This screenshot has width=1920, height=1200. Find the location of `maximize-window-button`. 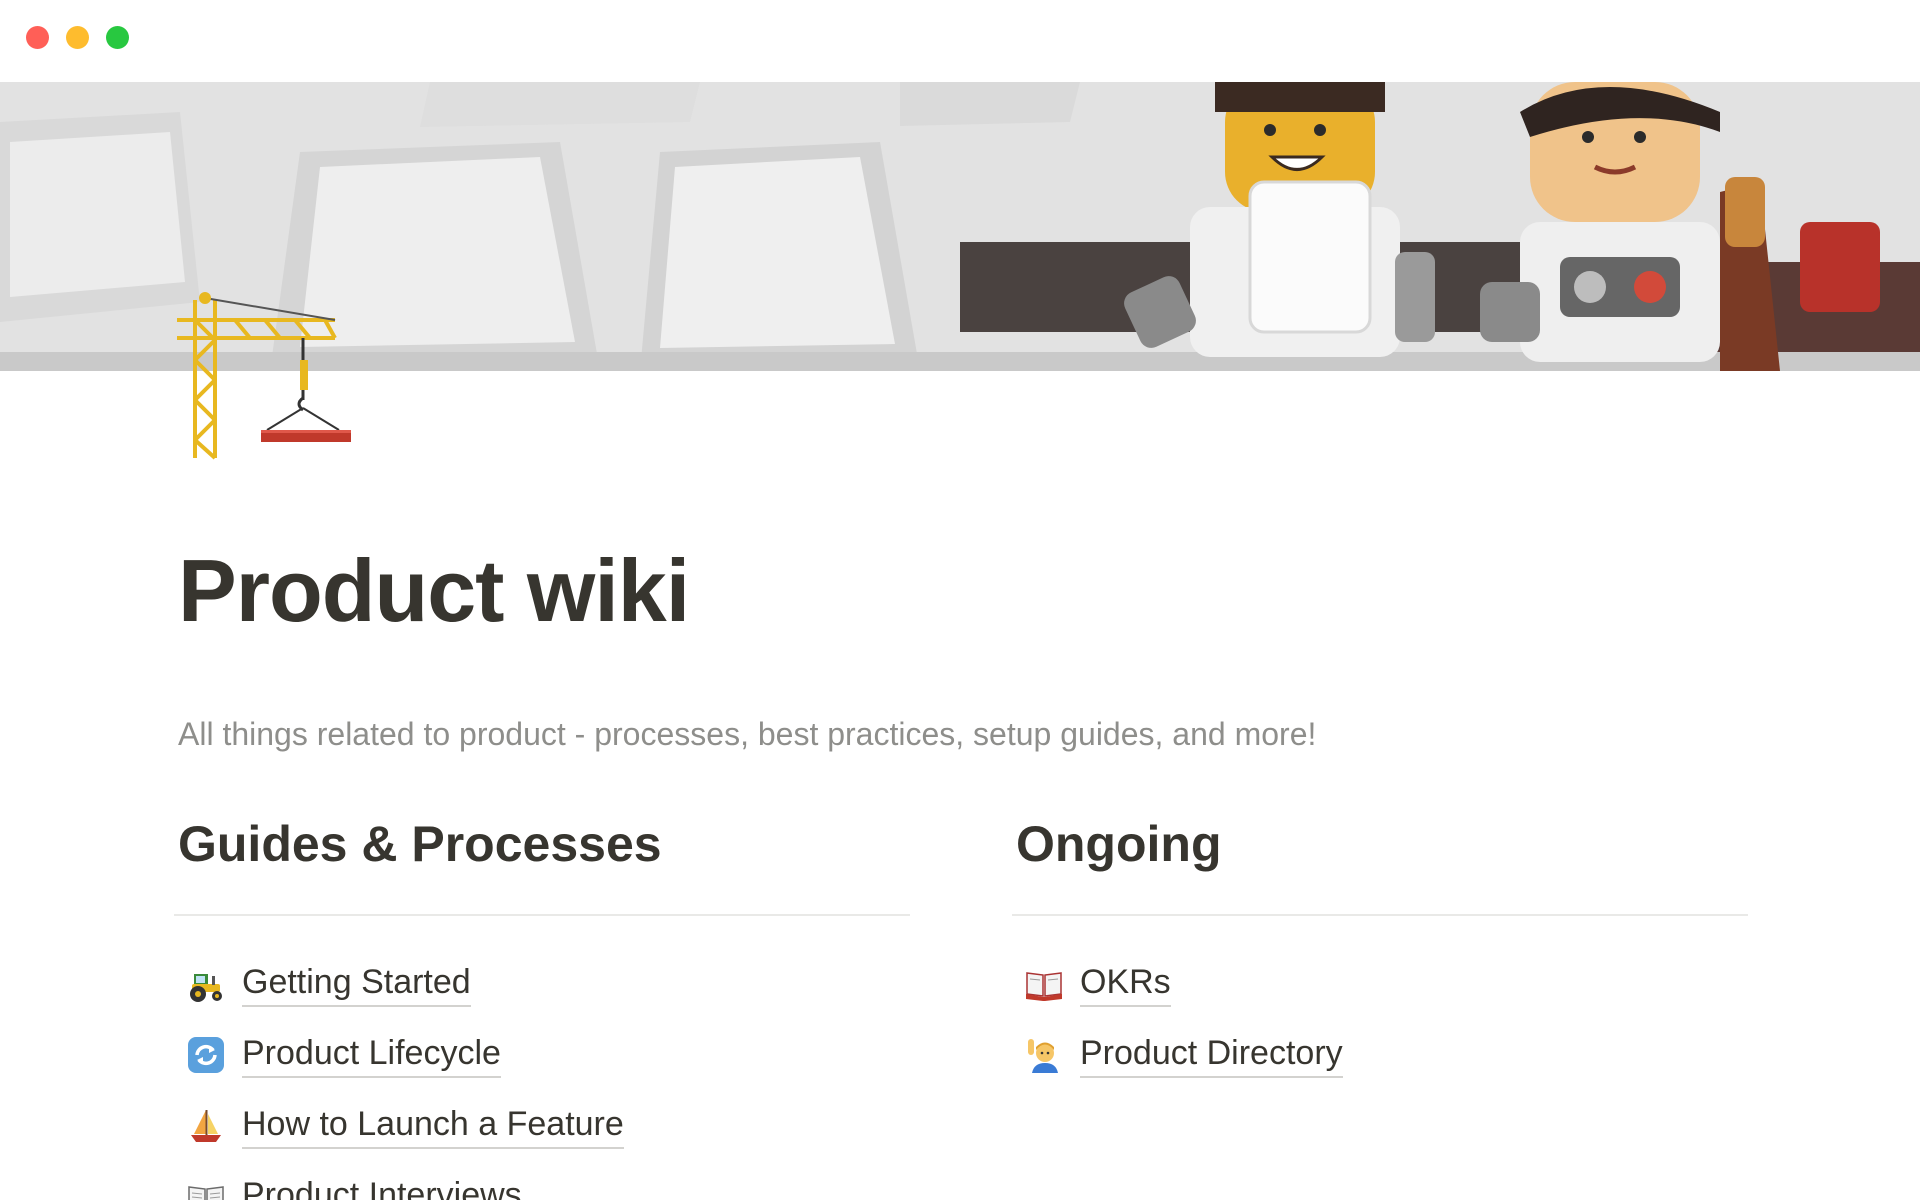

maximize-window-button is located at coordinates (117, 37).